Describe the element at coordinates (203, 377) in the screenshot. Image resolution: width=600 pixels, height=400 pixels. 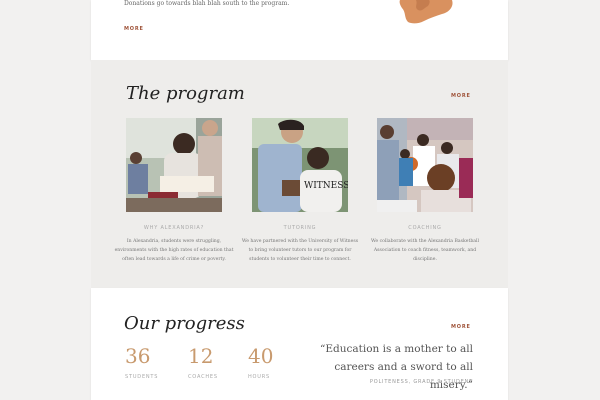
I see `stat-coaches-label: COACHES` at that location.